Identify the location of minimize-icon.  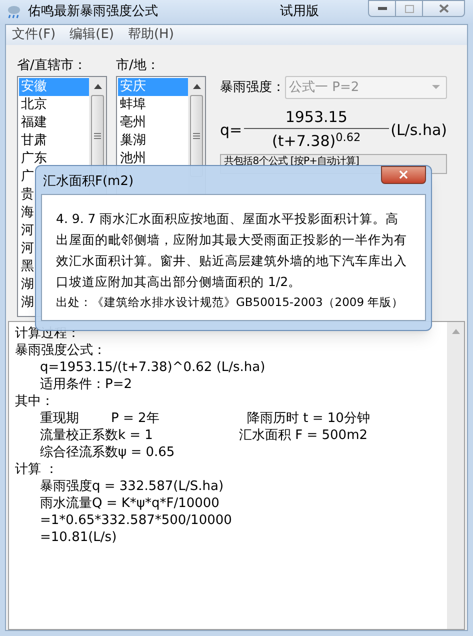
(382, 8).